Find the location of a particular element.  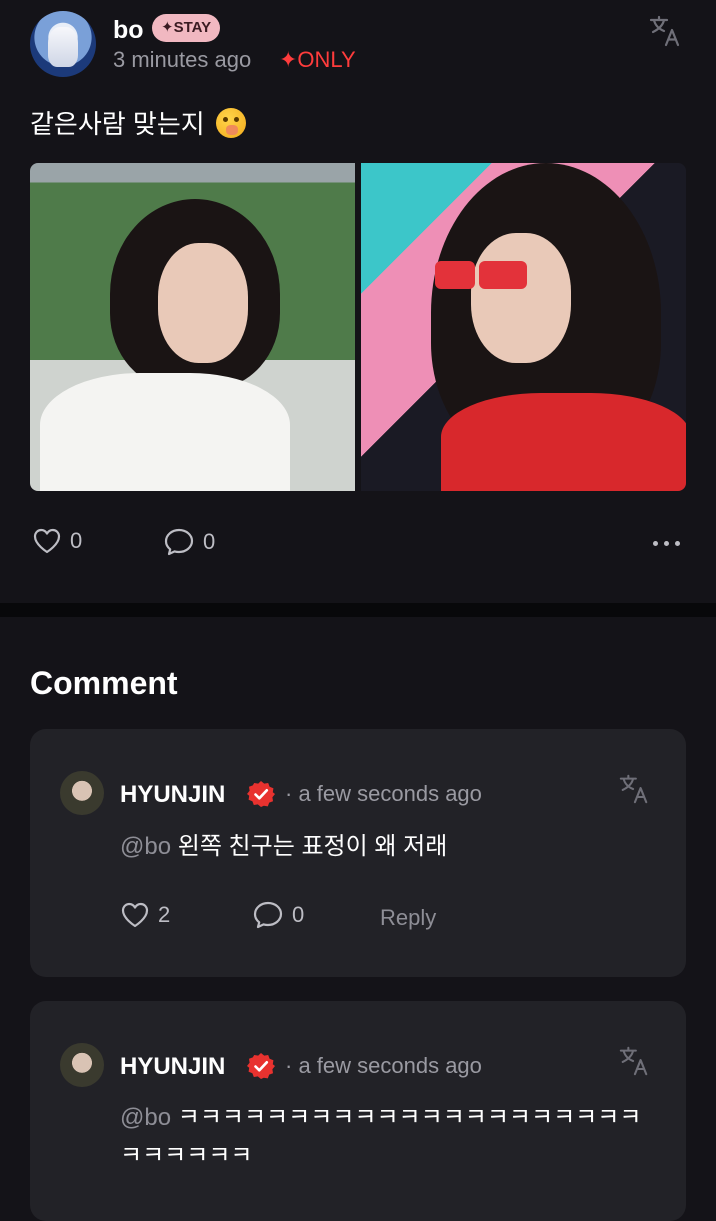

hand-over-mouth-emoji-icon is located at coordinates (230, 123).